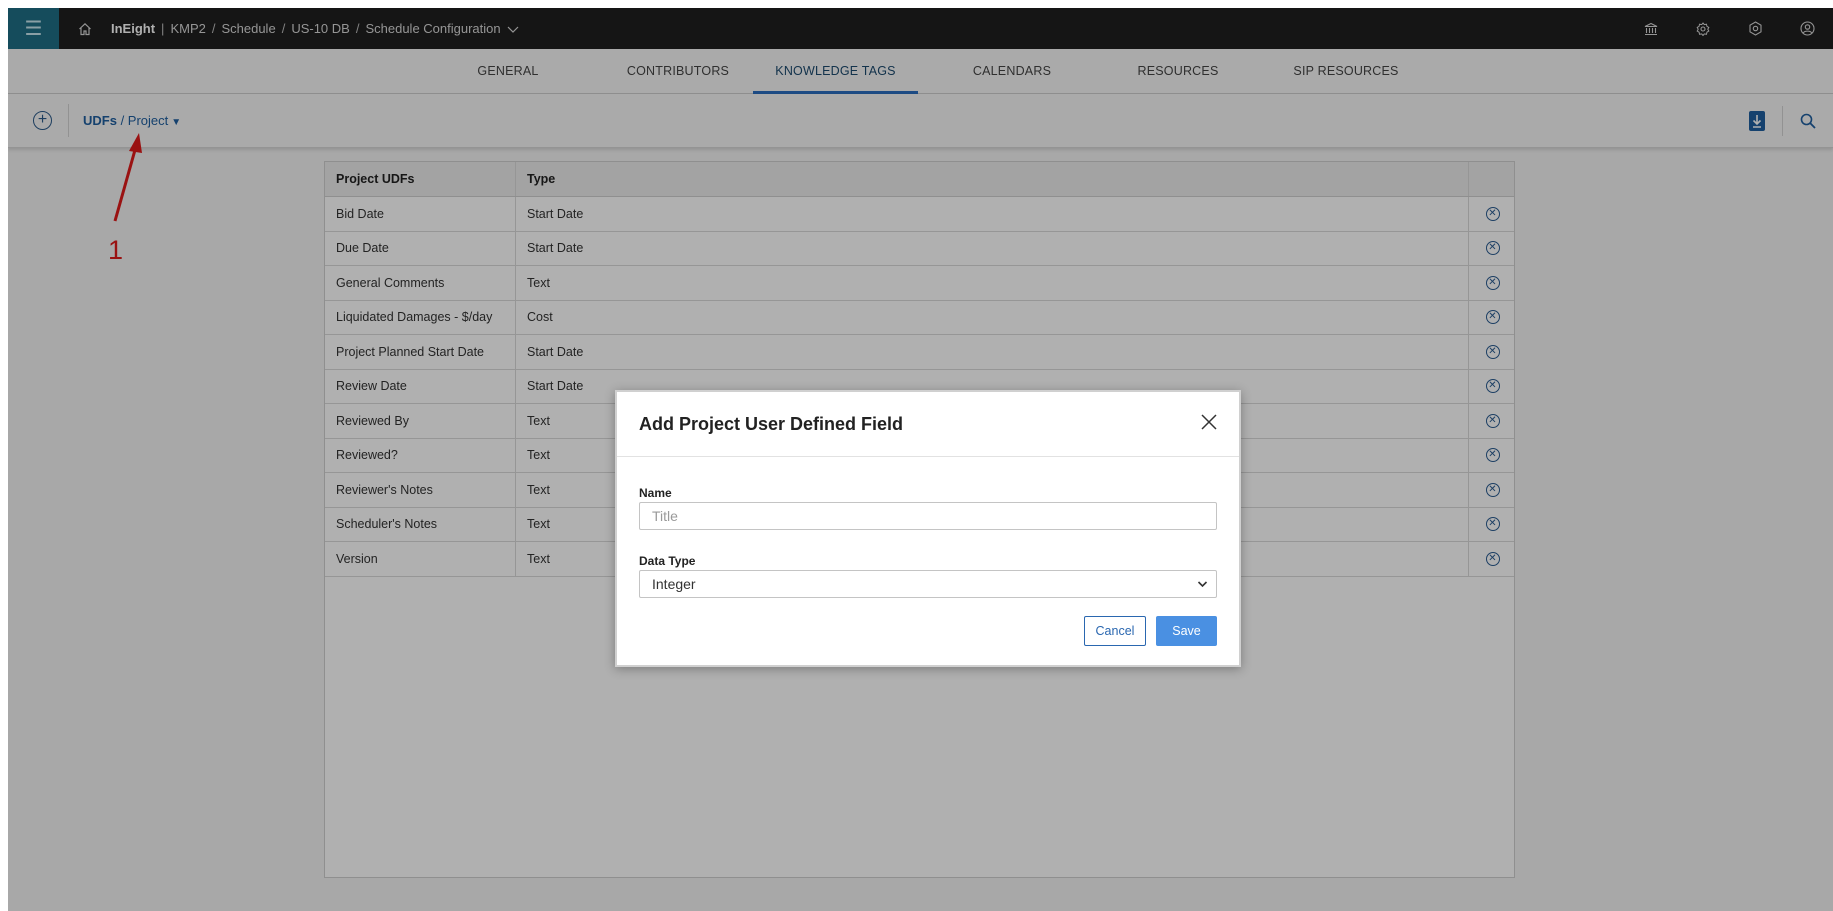 Image resolution: width=1833 pixels, height=911 pixels. Describe the element at coordinates (1115, 631) in the screenshot. I see `cancel-button: Cancel` at that location.